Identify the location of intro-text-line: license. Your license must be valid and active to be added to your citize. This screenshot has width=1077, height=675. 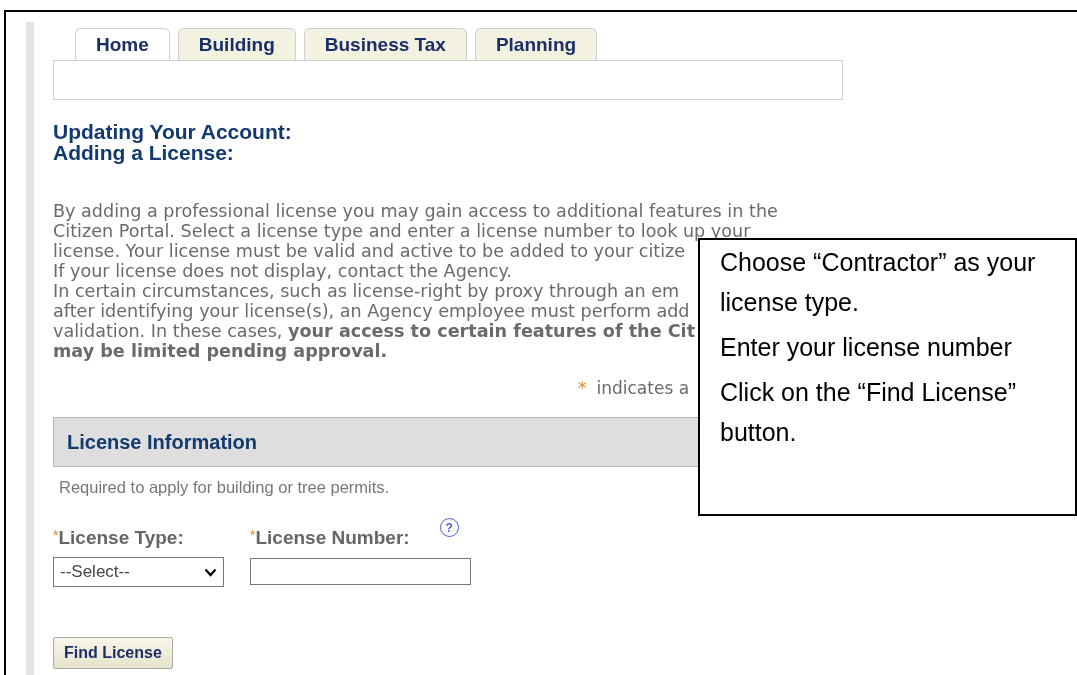
(369, 251).